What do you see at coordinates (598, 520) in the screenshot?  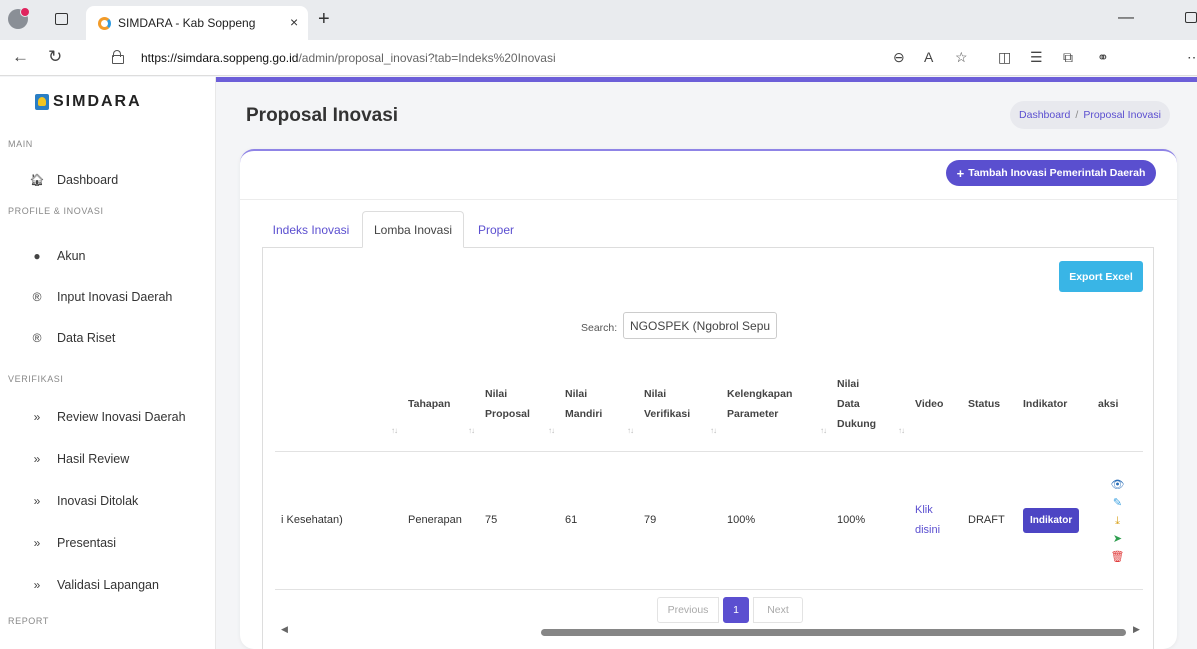 I see `cell-nilai-mandiri: 61` at bounding box center [598, 520].